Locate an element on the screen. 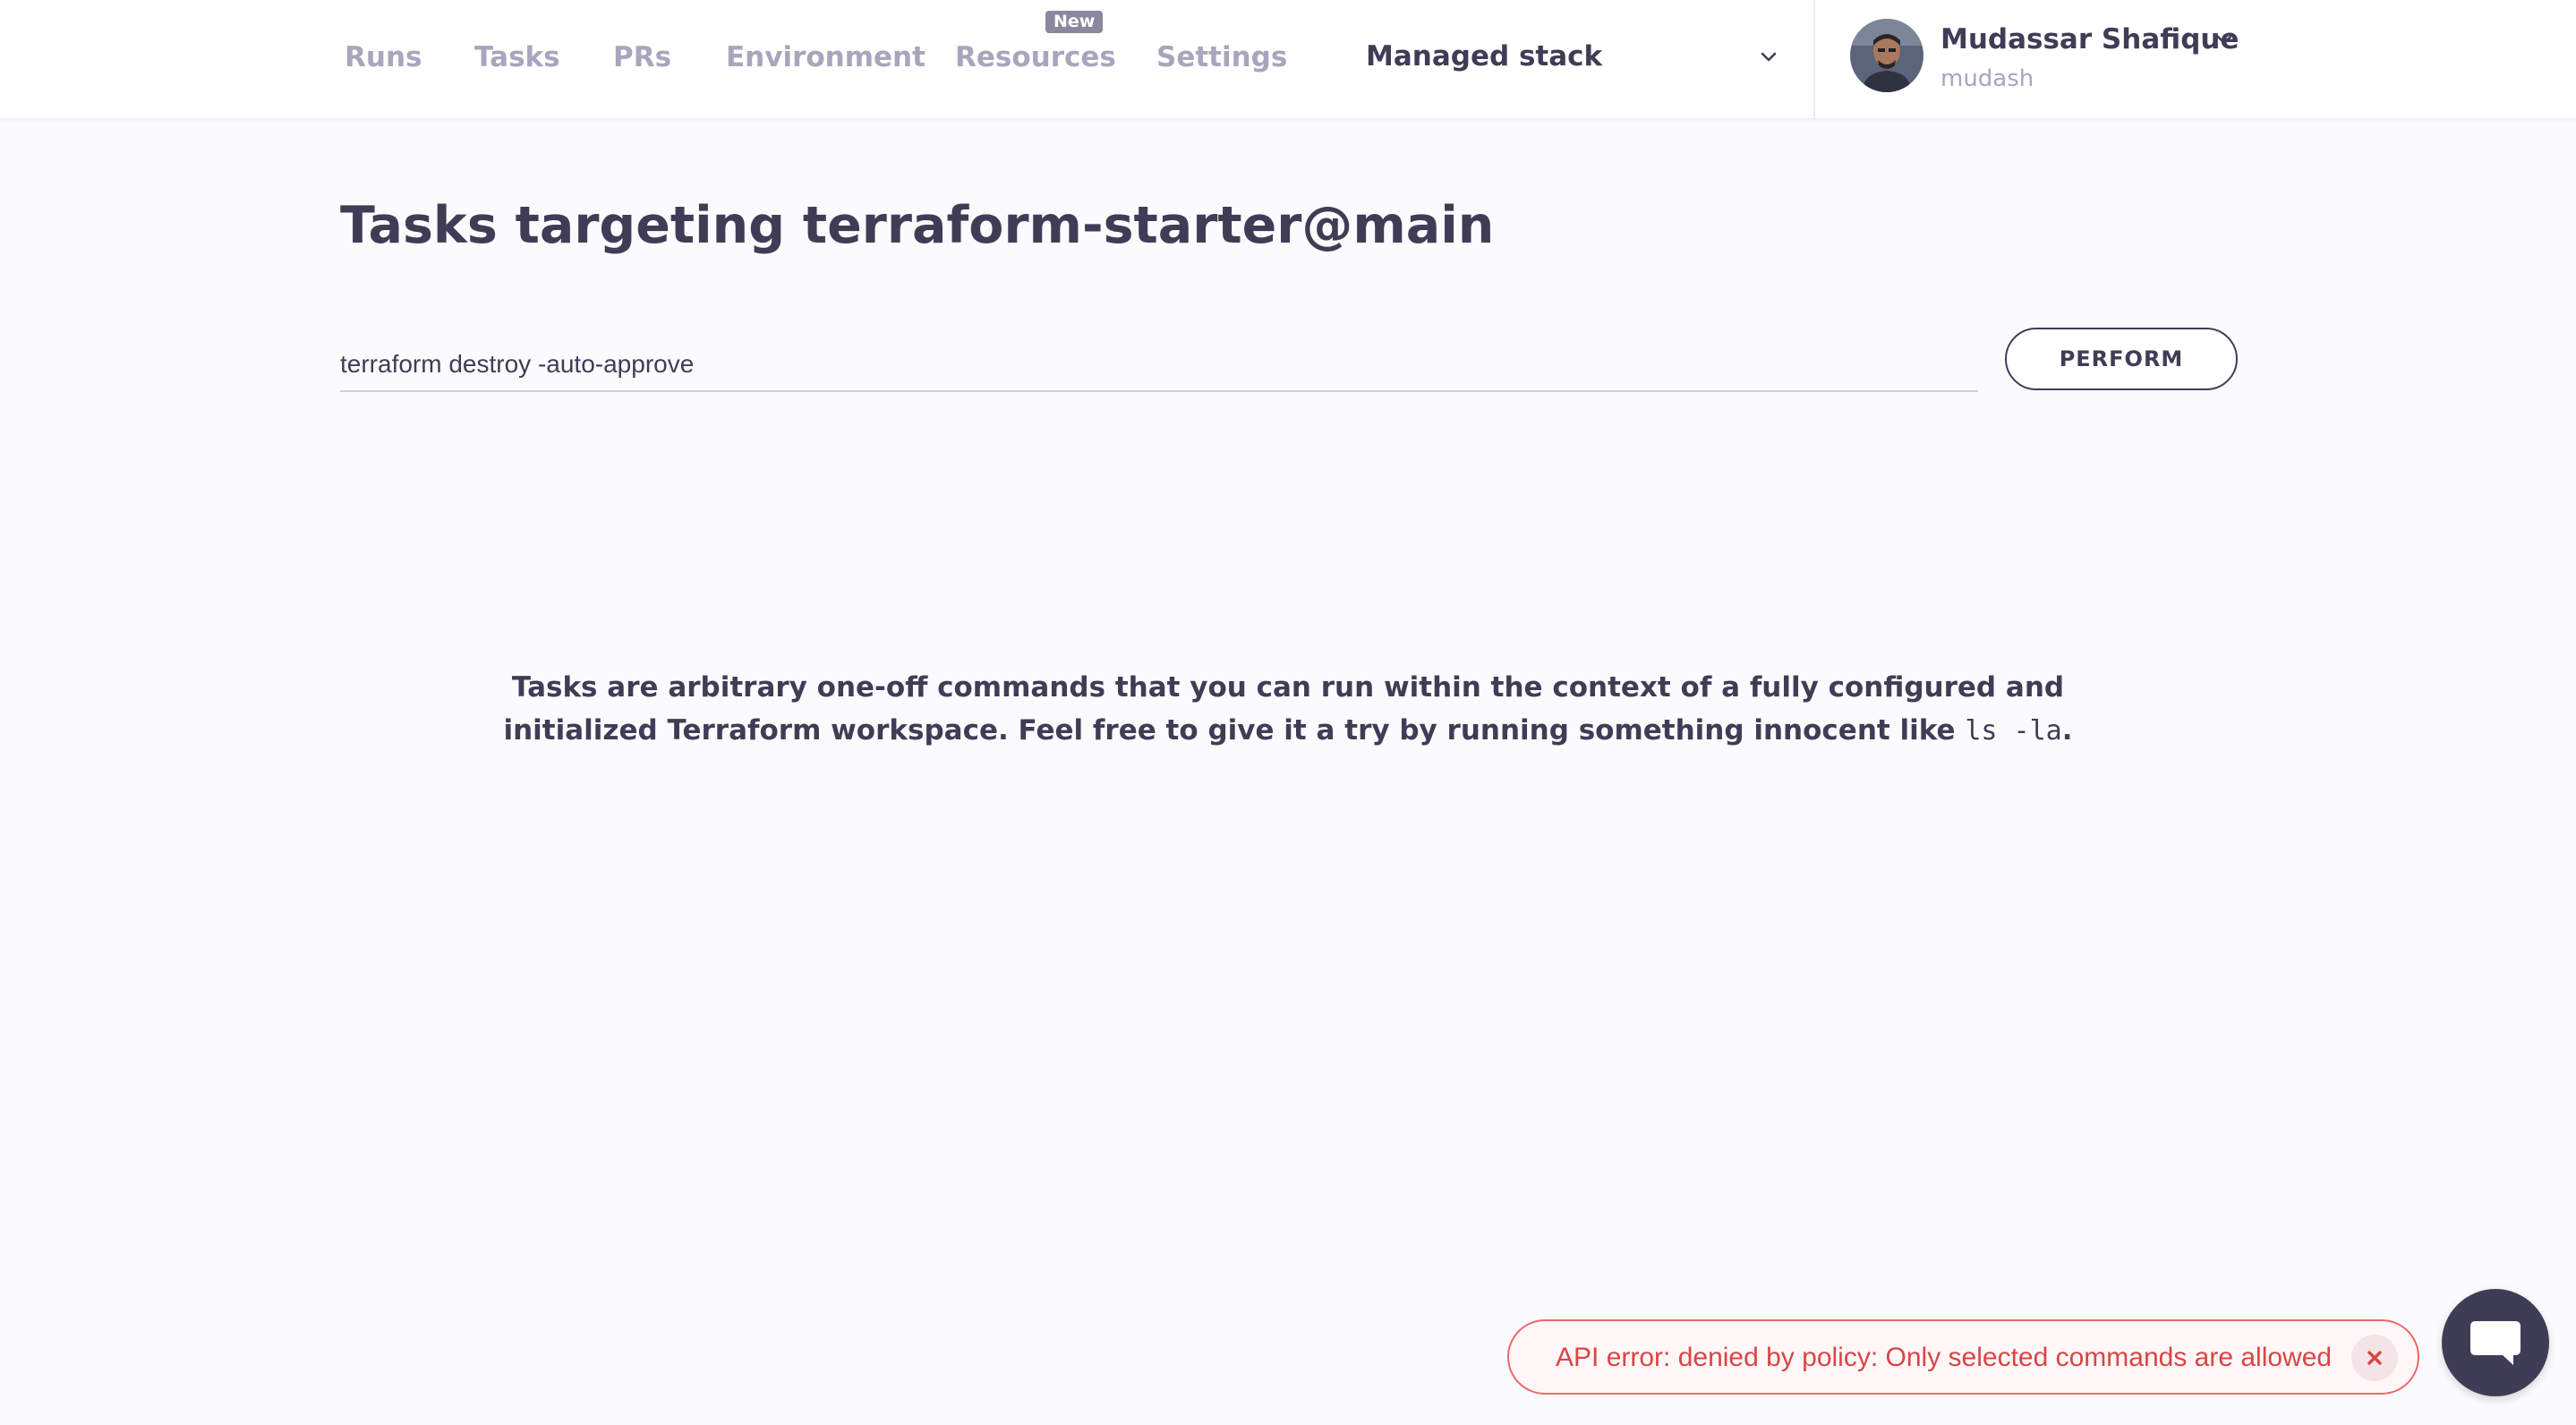 Image resolution: width=2576 pixels, height=1425 pixels. page-title: Tasks targeting terraform-starter@main is located at coordinates (917, 225).